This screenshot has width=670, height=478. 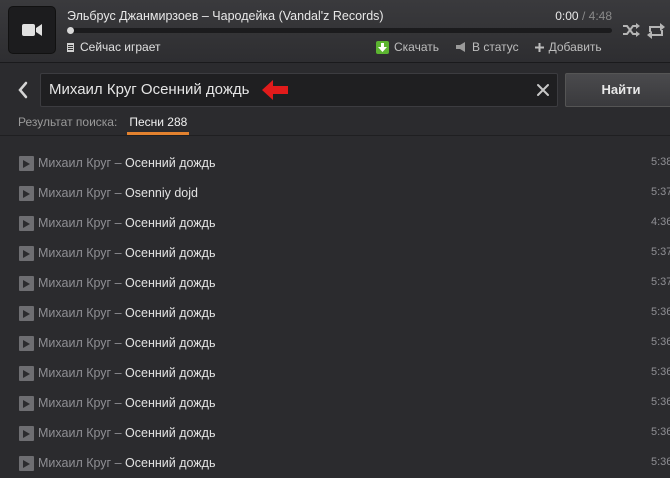 What do you see at coordinates (460, 47) in the screenshot?
I see `megaphone-icon` at bounding box center [460, 47].